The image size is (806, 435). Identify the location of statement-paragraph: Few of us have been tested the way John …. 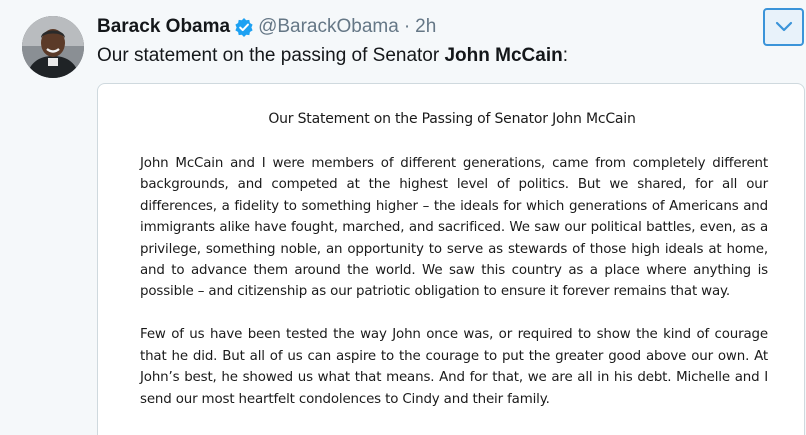
(454, 367).